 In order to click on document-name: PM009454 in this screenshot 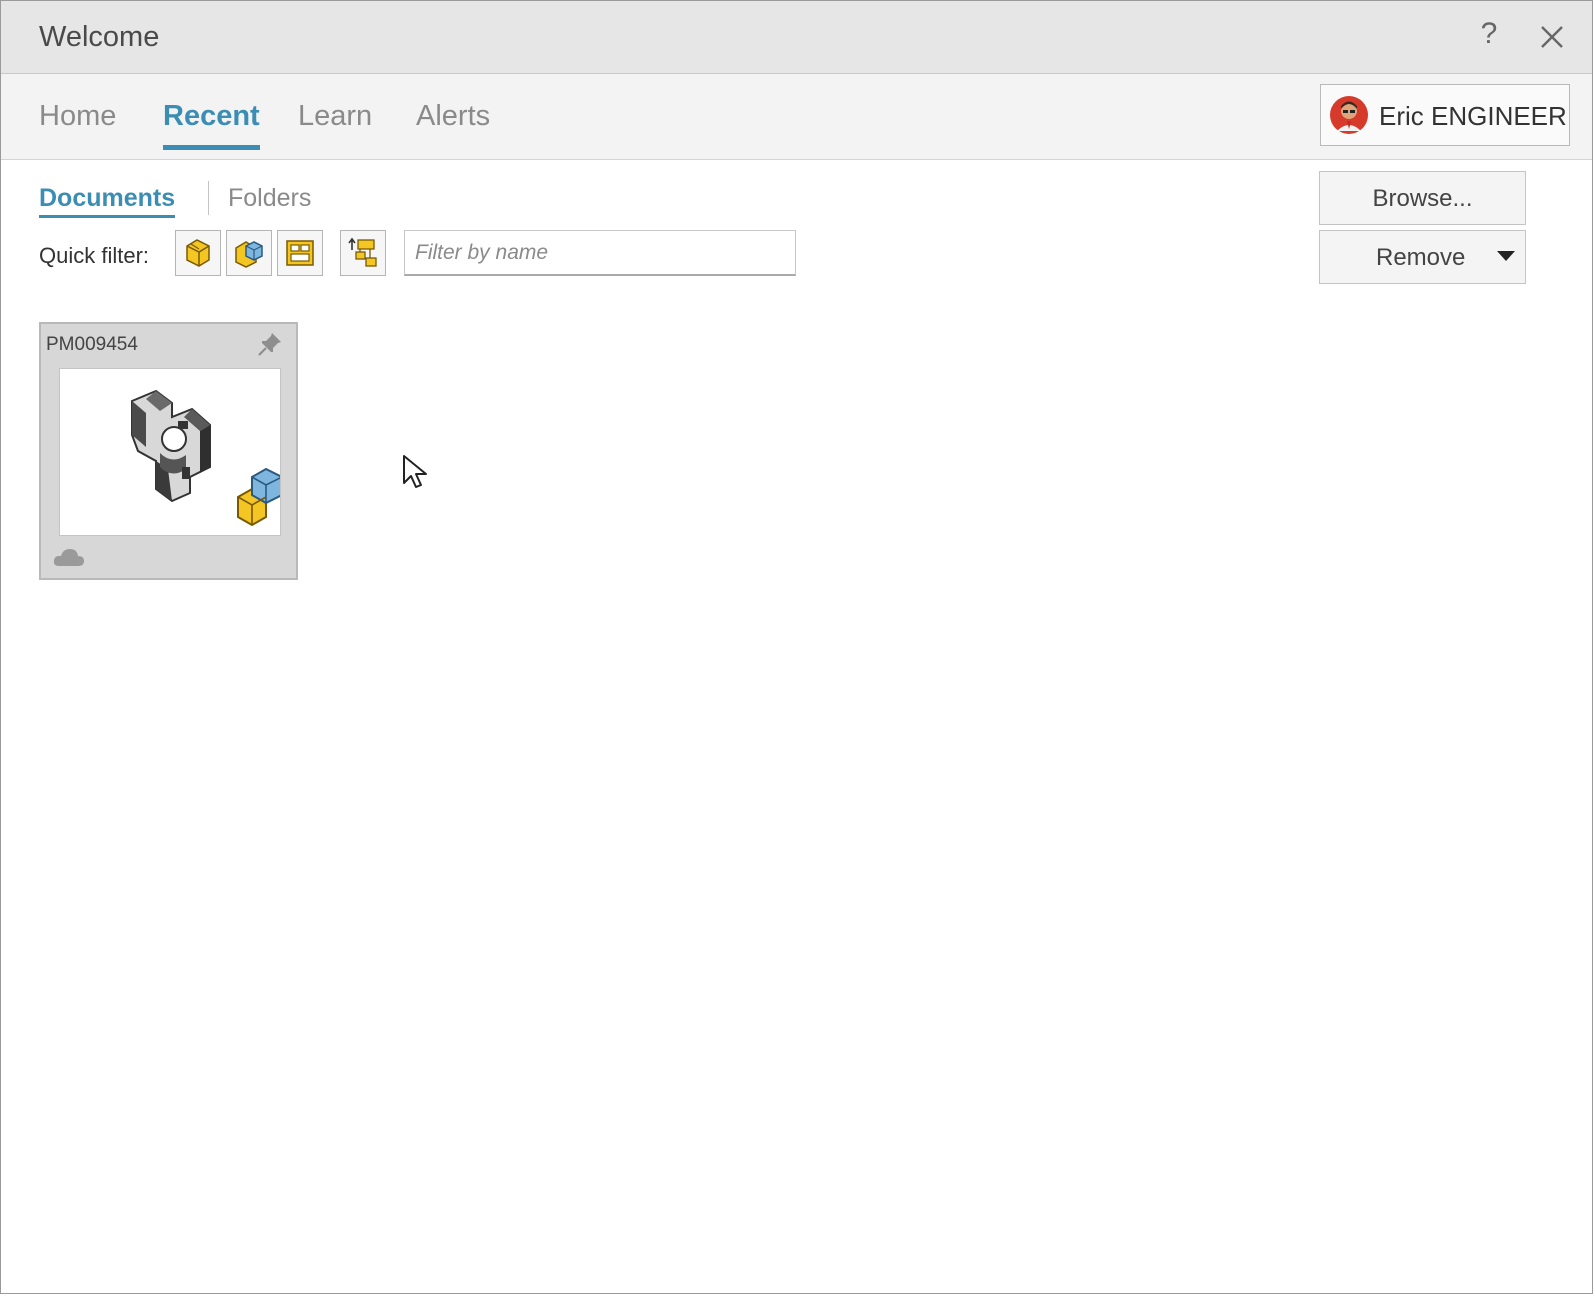, I will do `click(92, 344)`.